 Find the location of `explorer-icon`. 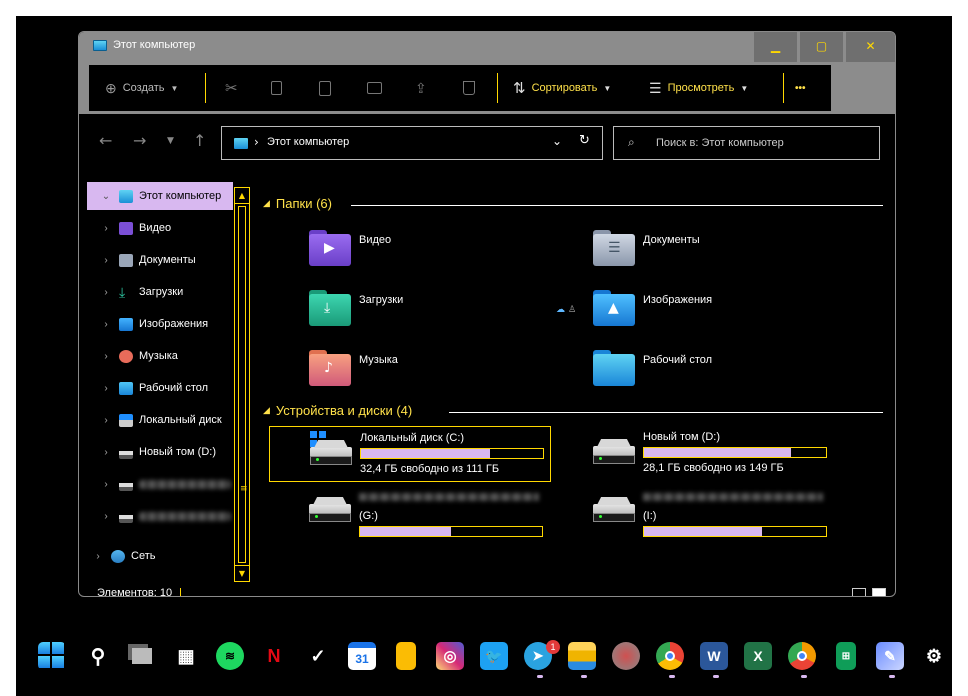

explorer-icon is located at coordinates (582, 656).